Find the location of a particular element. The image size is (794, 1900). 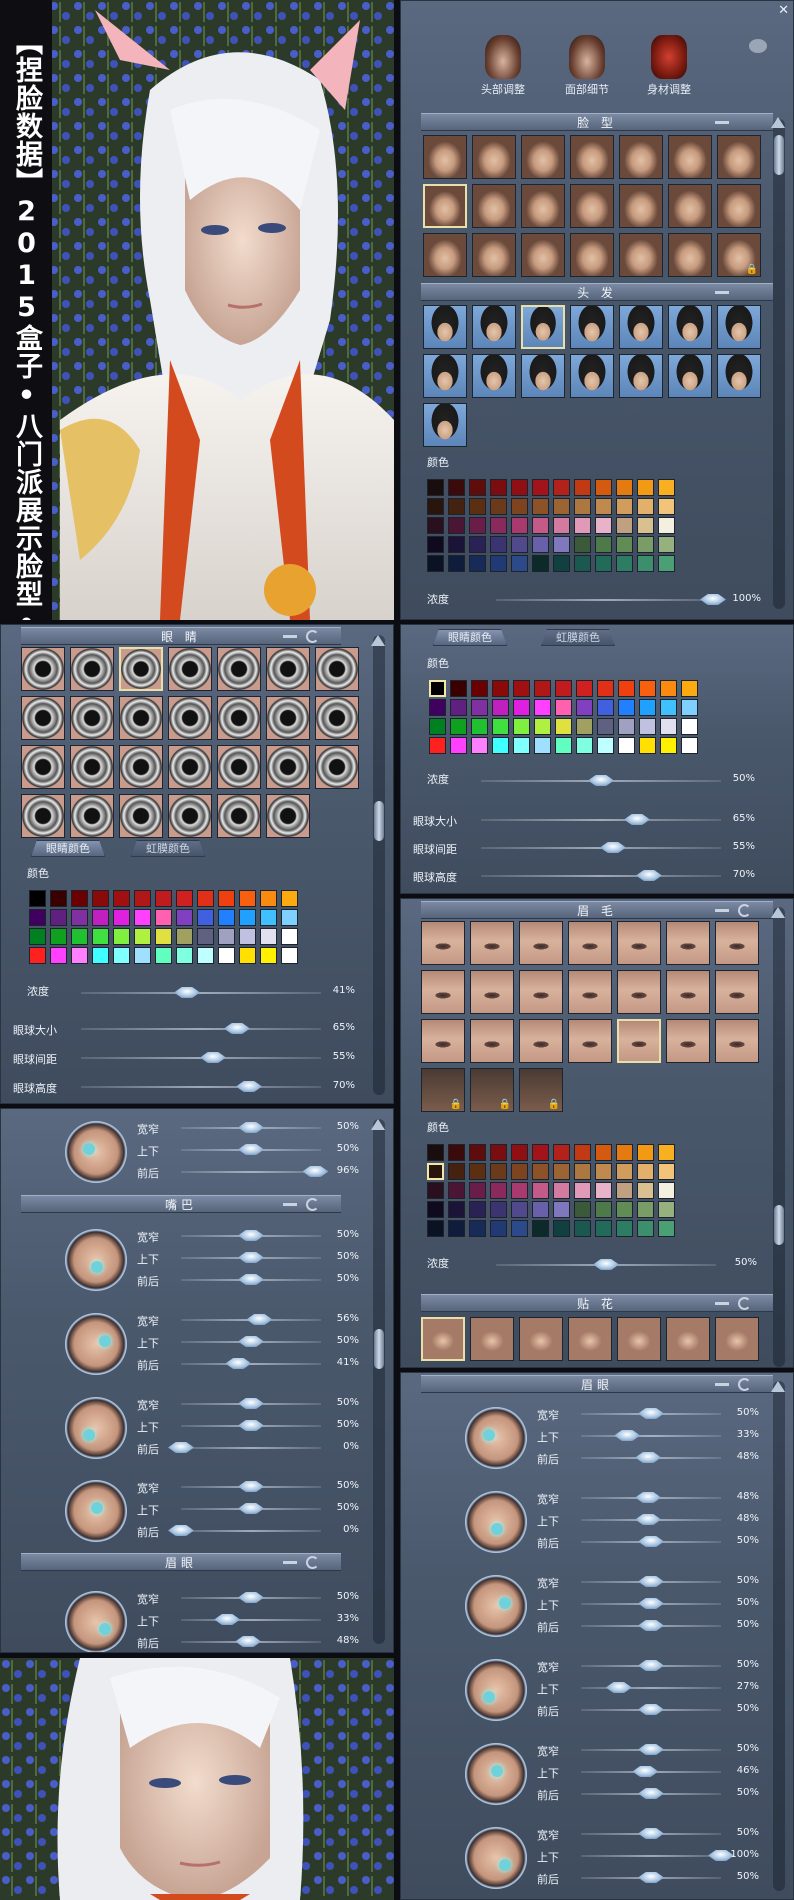

section-brow-eye: 眉眼 is located at coordinates (181, 1562).